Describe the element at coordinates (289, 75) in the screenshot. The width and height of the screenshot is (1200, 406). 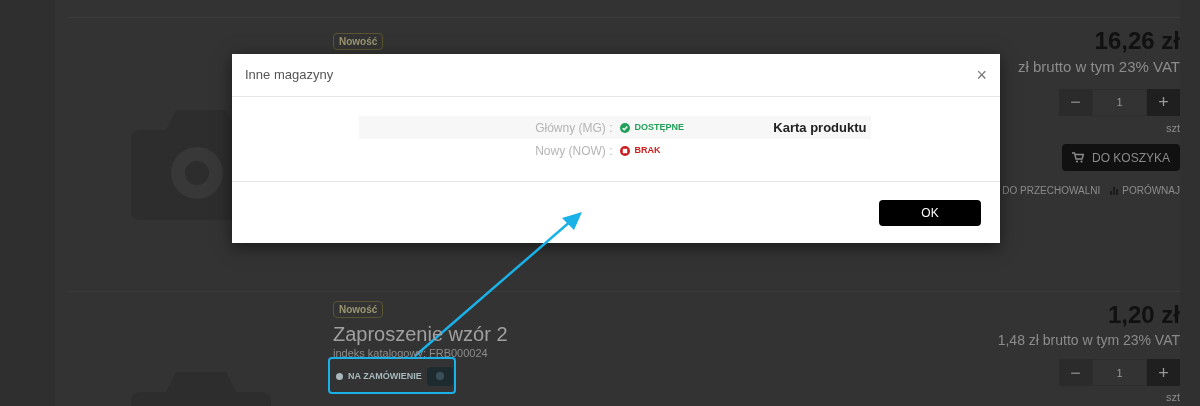
I see `dialog-title: Inne magazyny` at that location.